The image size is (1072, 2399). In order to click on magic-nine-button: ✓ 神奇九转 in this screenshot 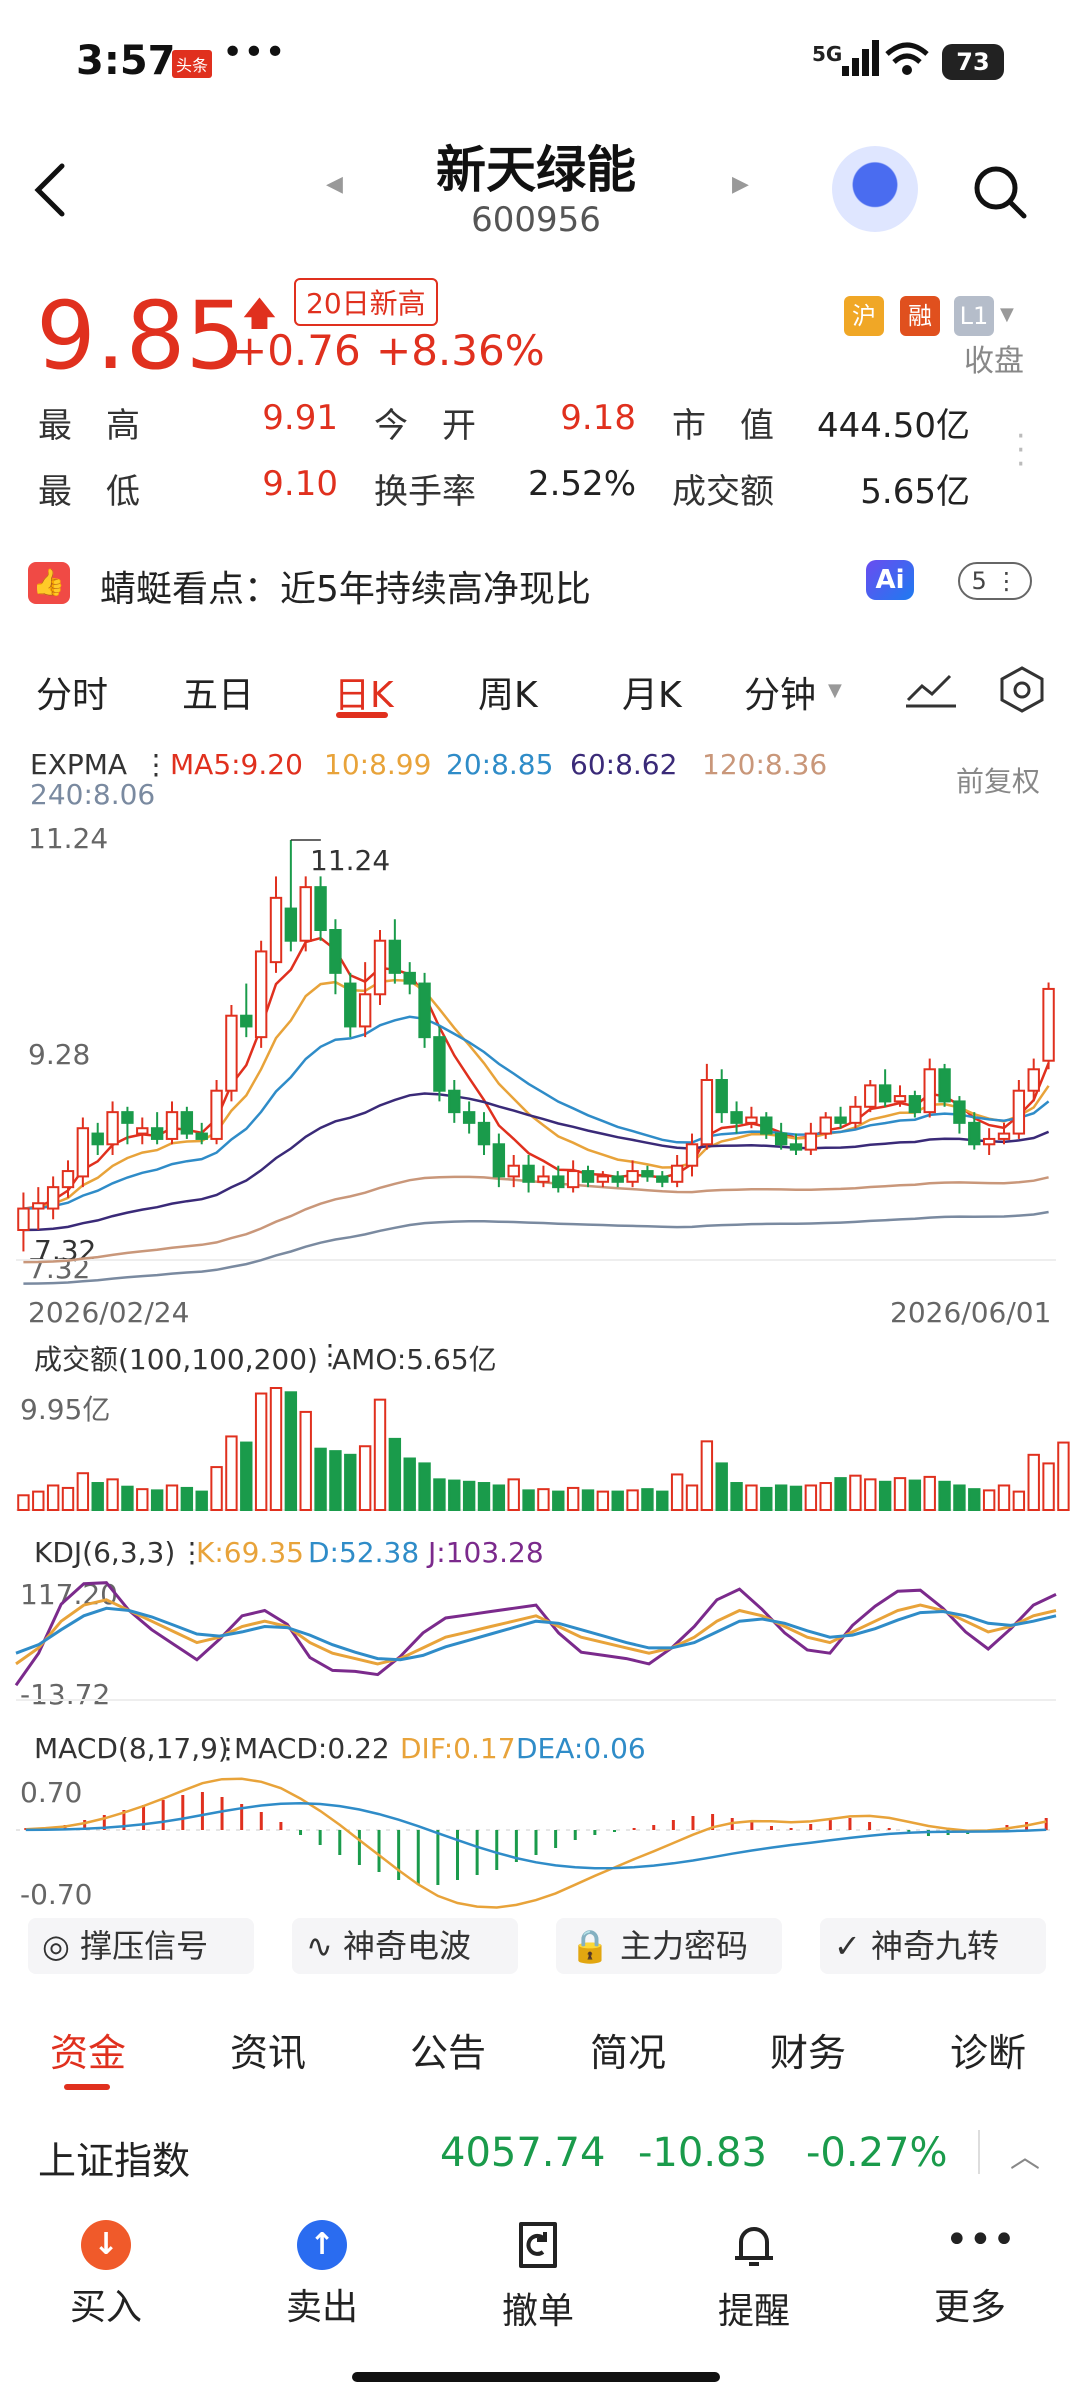, I will do `click(933, 1946)`.